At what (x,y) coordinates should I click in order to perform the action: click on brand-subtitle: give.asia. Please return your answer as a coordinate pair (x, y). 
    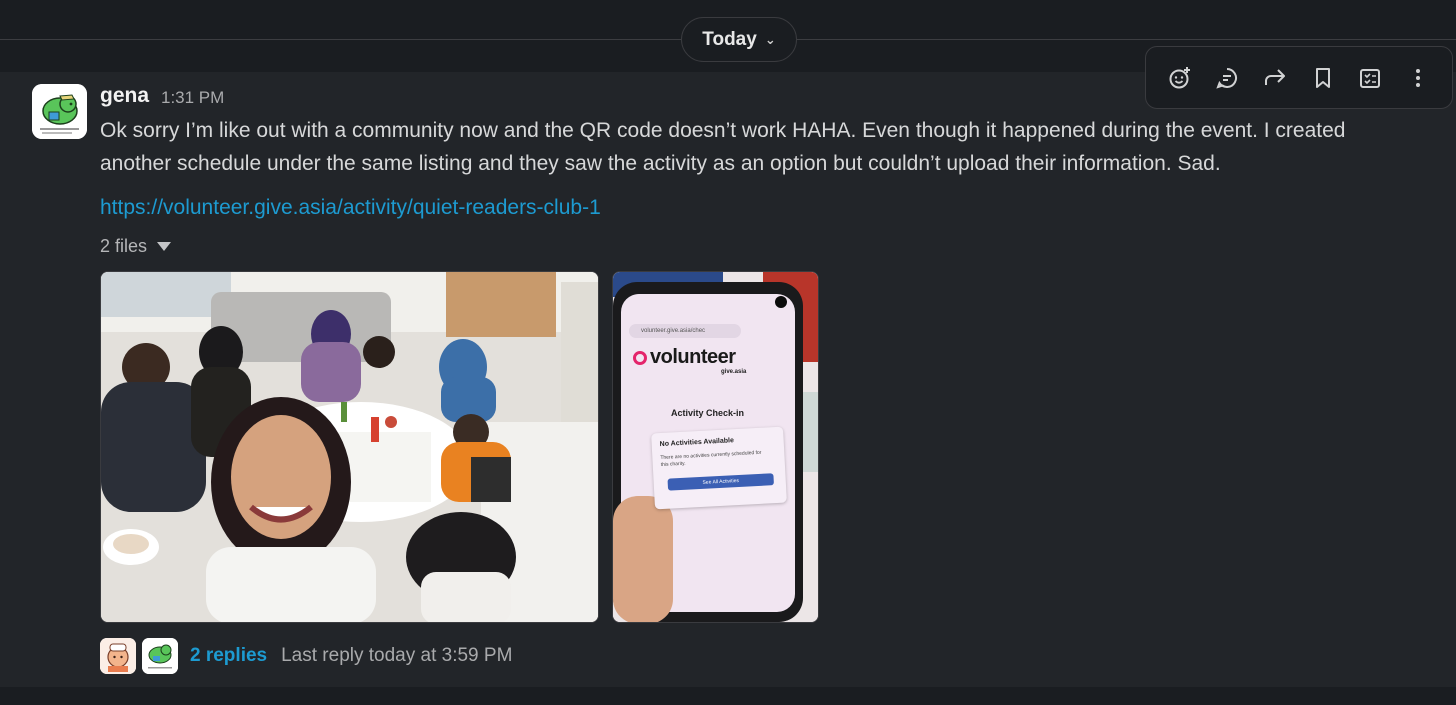
    Looking at the image, I should click on (734, 372).